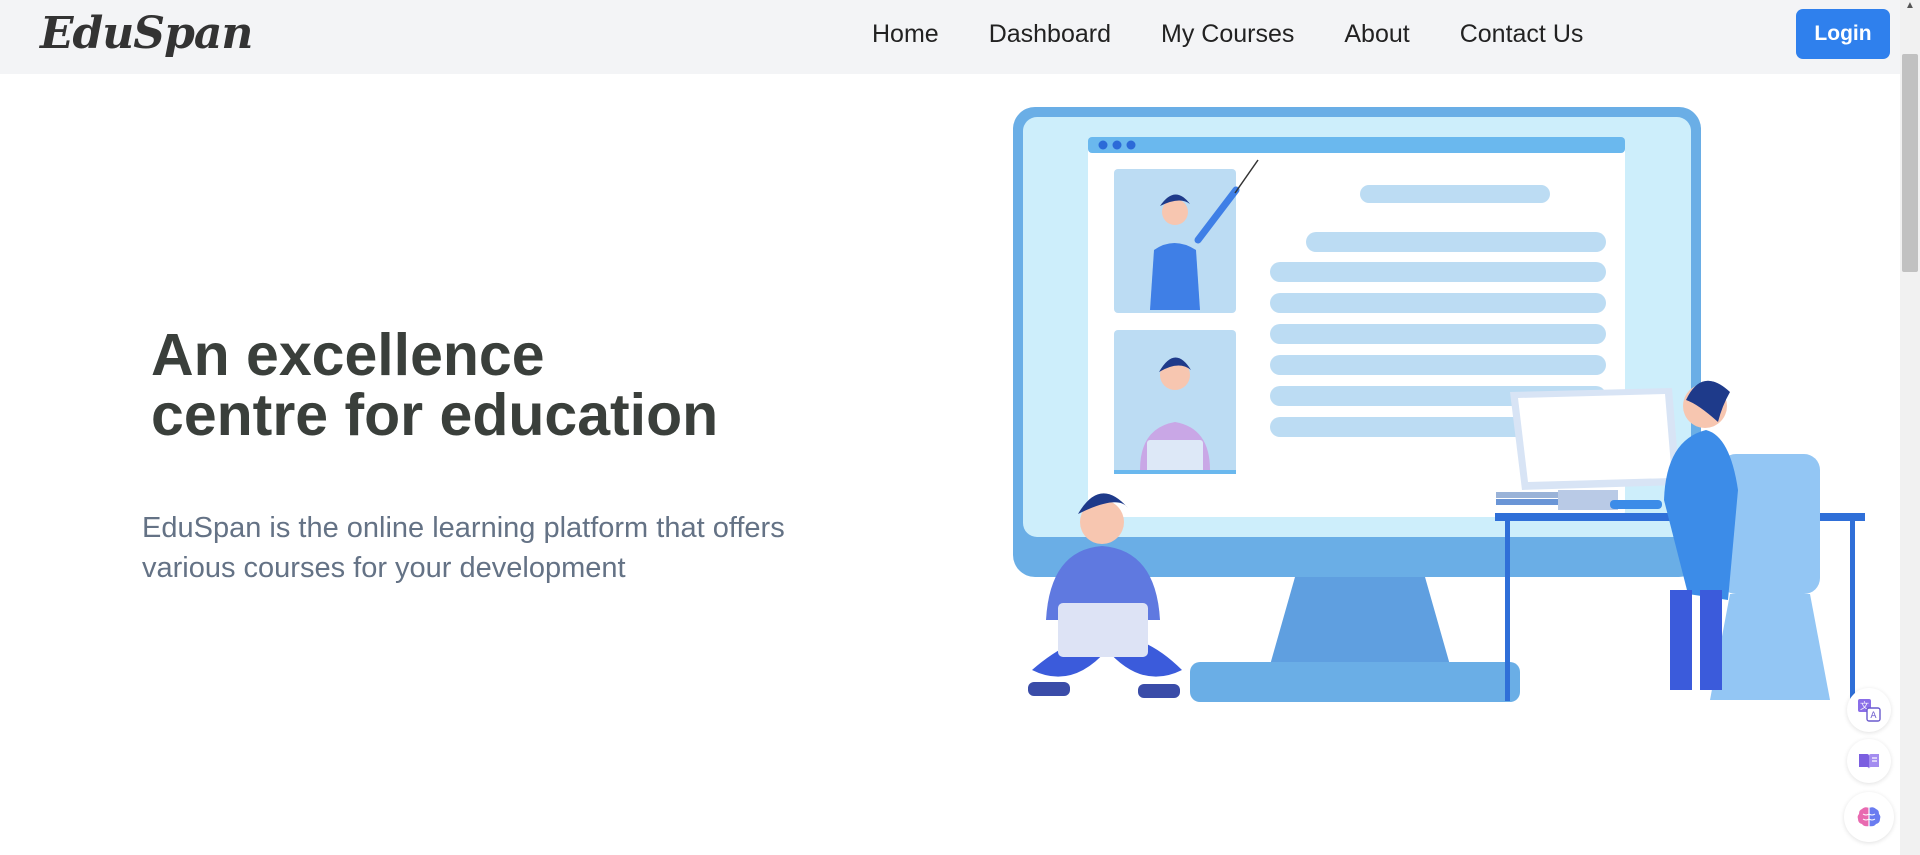  Describe the element at coordinates (1522, 34) in the screenshot. I see `nav-contact-us-link: Contact Us` at that location.